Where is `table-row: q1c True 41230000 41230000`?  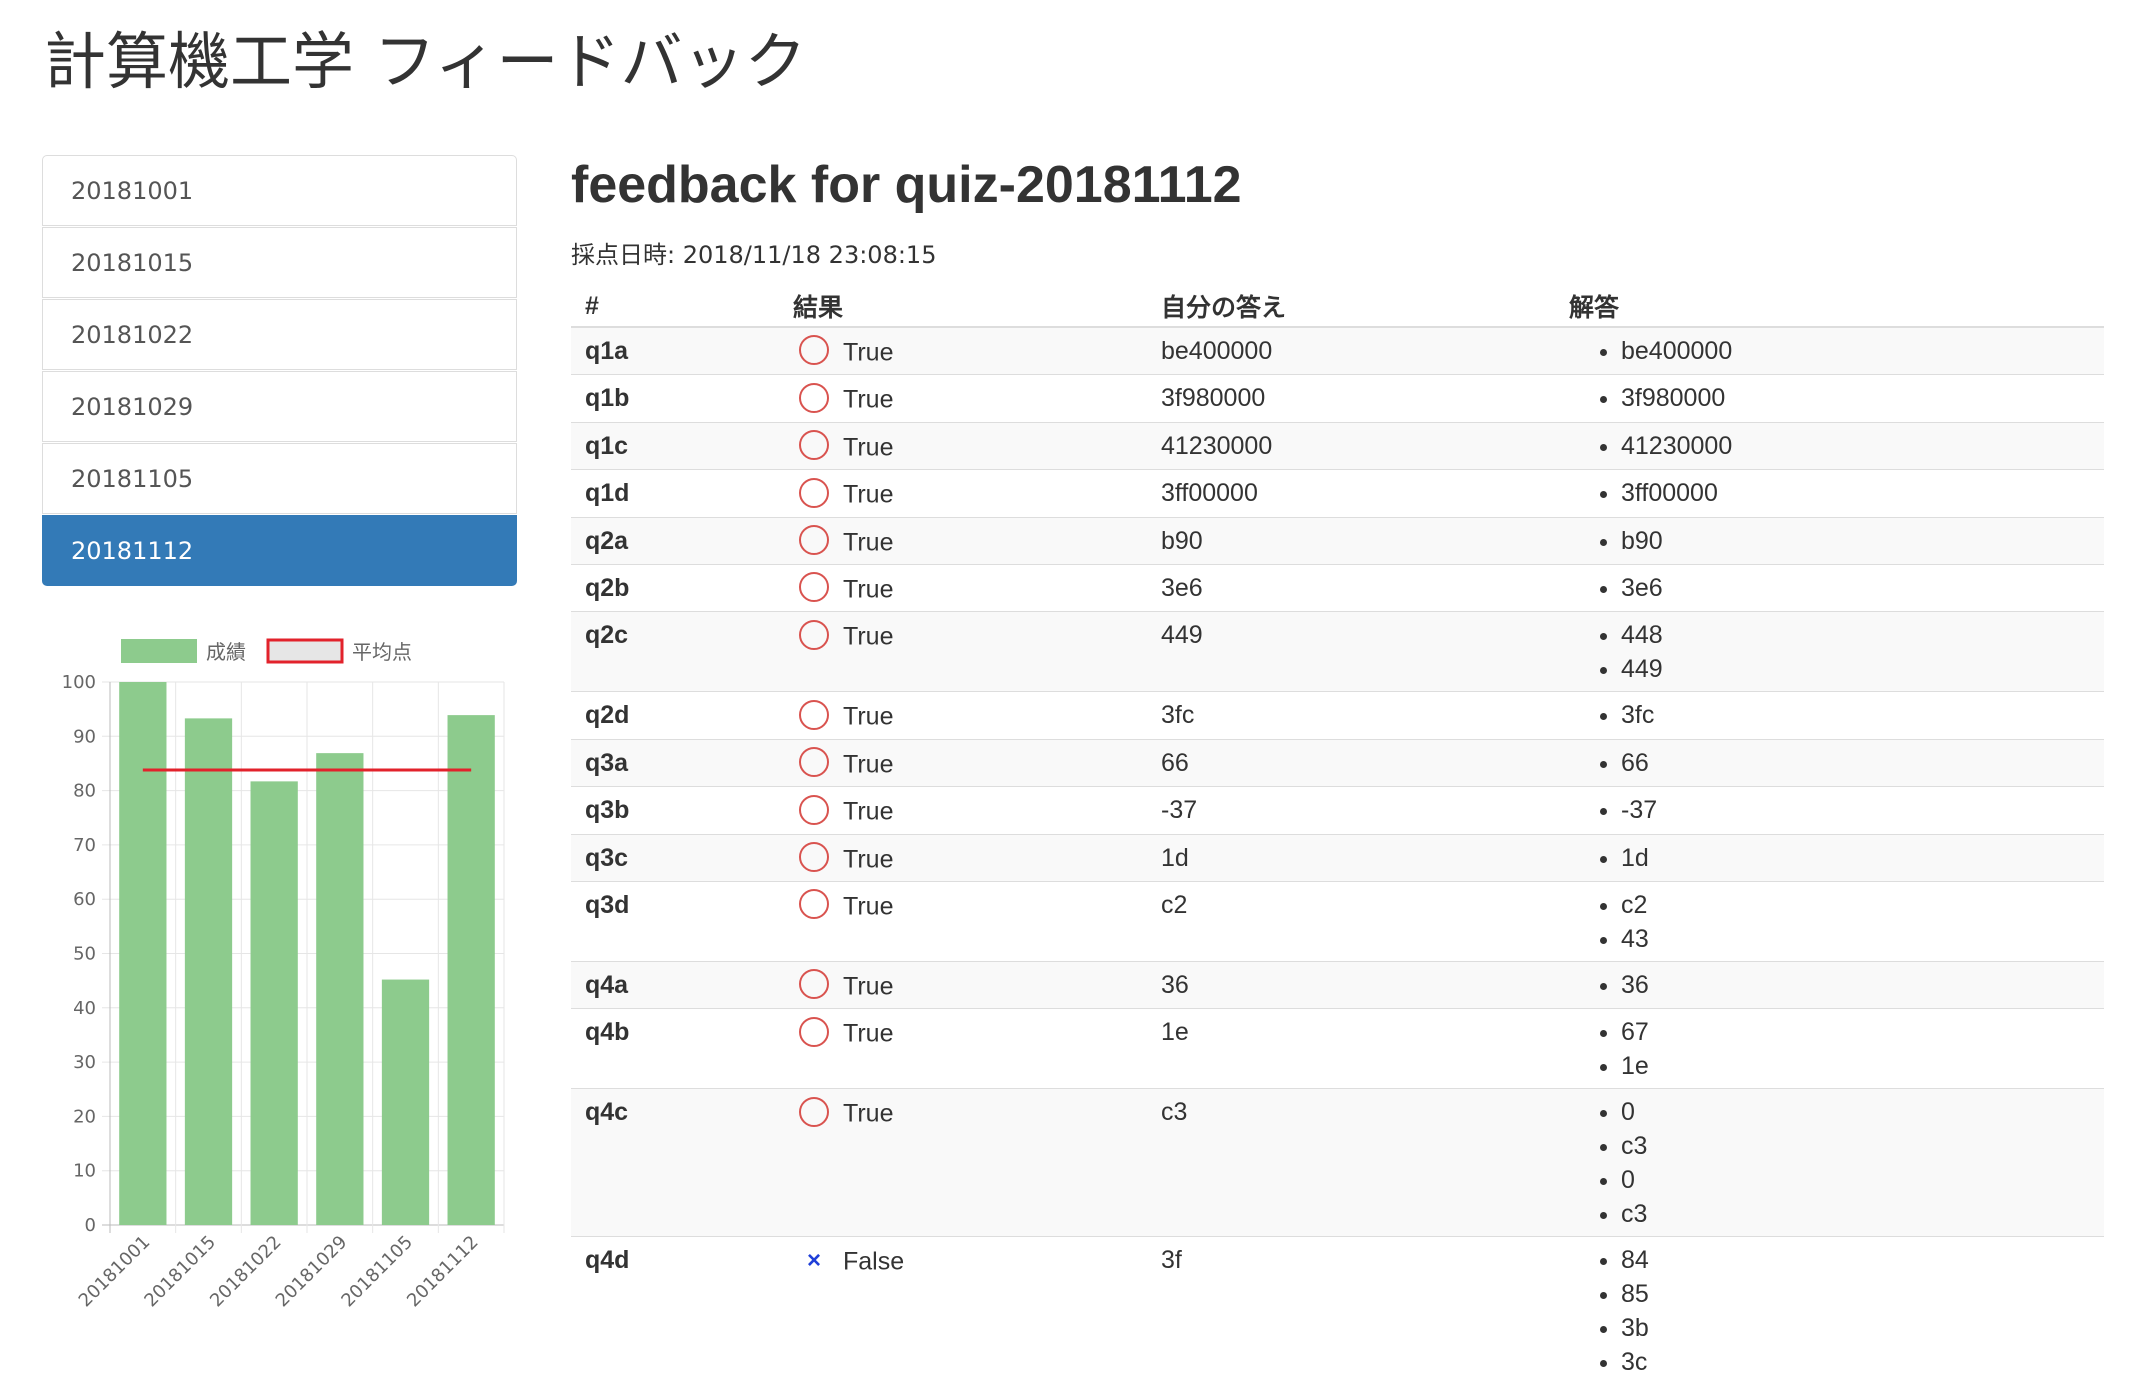 table-row: q1c True 41230000 41230000 is located at coordinates (1337, 445).